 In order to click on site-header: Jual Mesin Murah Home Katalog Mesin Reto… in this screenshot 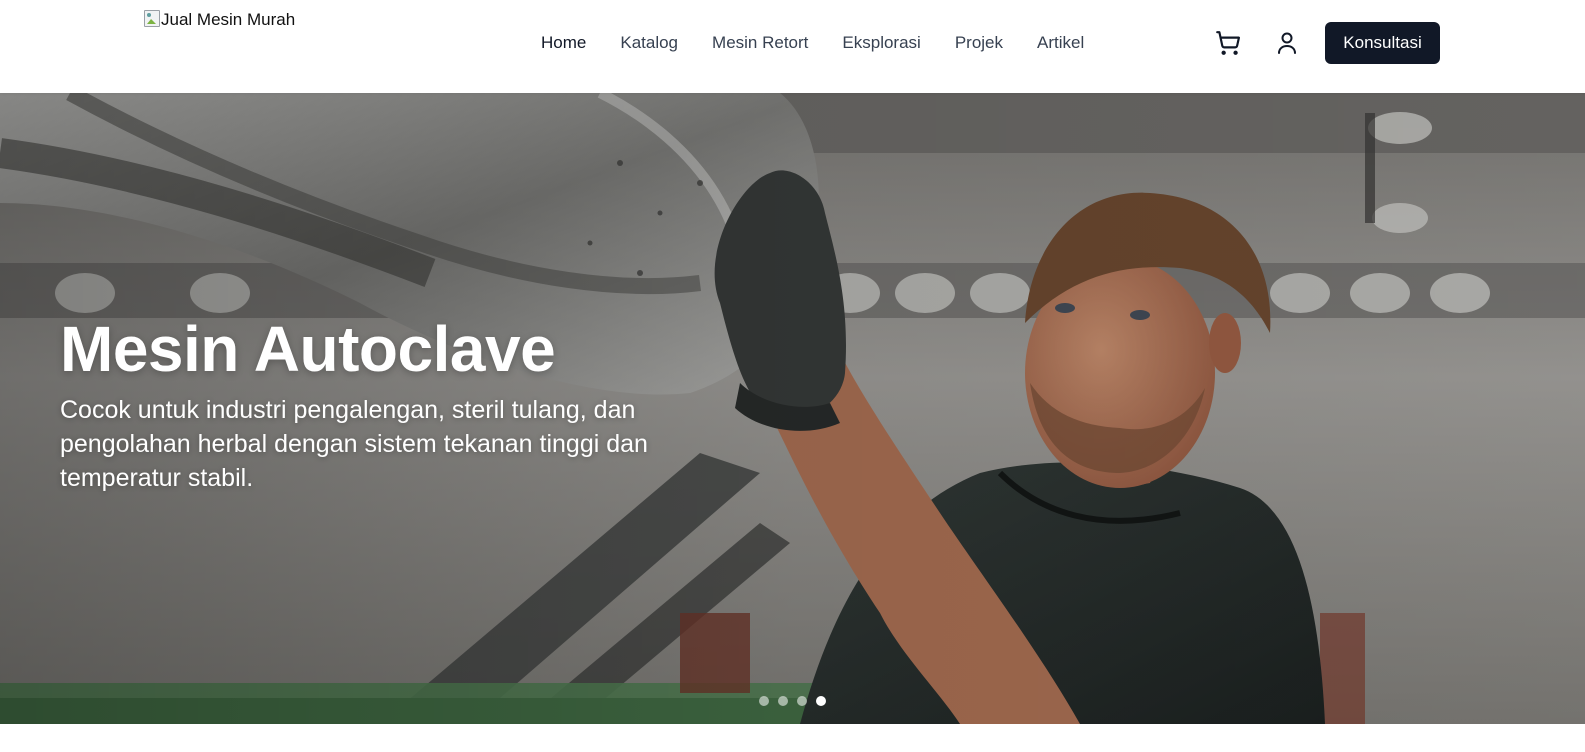, I will do `click(792, 46)`.